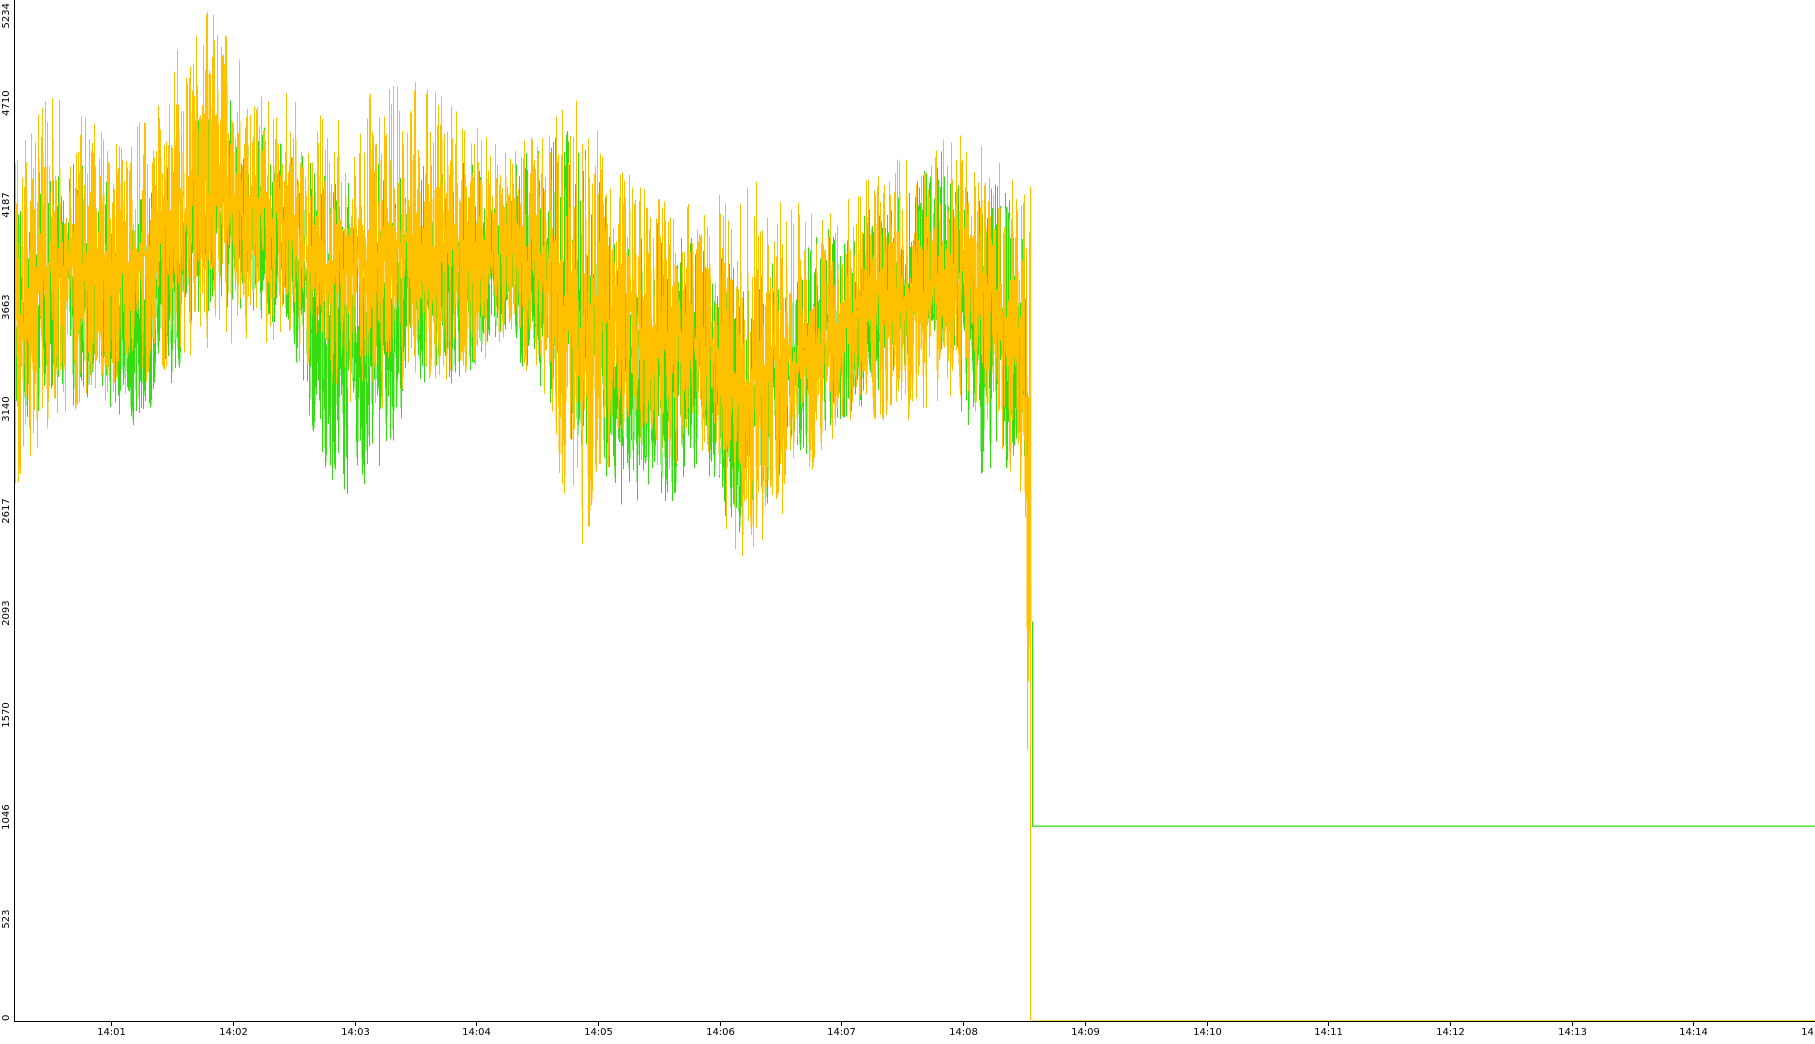 This screenshot has height=1044, width=1815. I want to click on y-axis-ticks: 0 523 1046 1570 2093 2617 3140 3663 4187 4710 5234, so click(6, 512).